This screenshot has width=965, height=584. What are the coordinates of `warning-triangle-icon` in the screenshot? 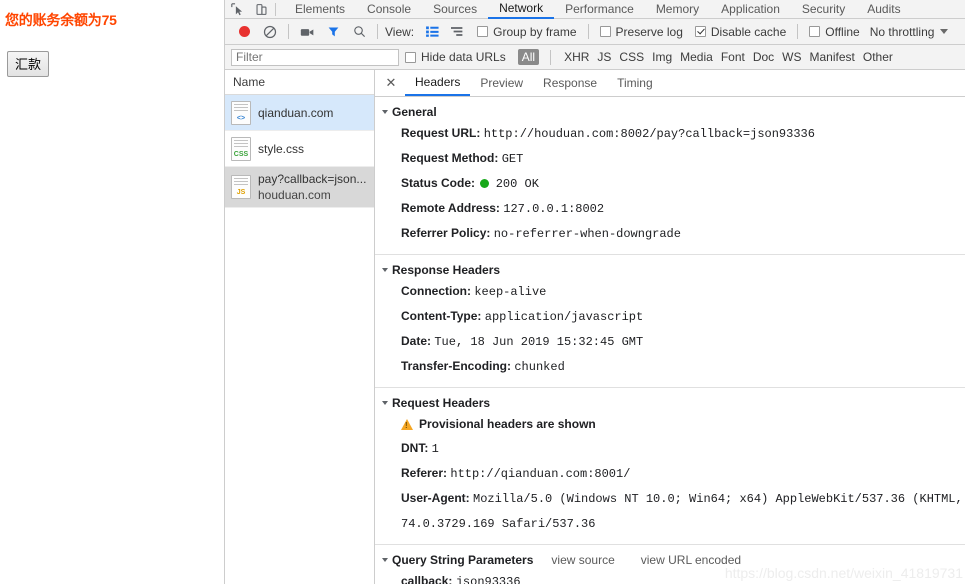 It's located at (407, 424).